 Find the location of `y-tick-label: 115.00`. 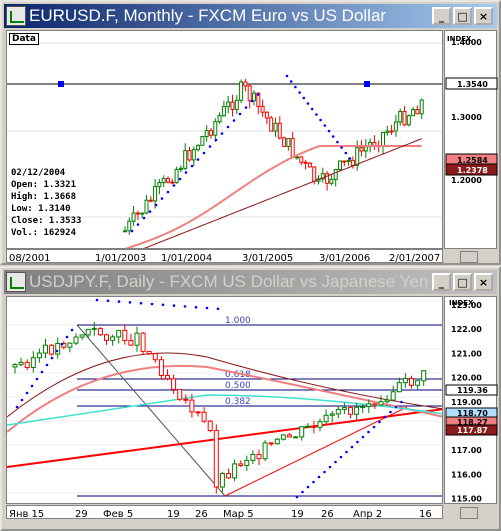

y-tick-label: 115.00 is located at coordinates (466, 499).